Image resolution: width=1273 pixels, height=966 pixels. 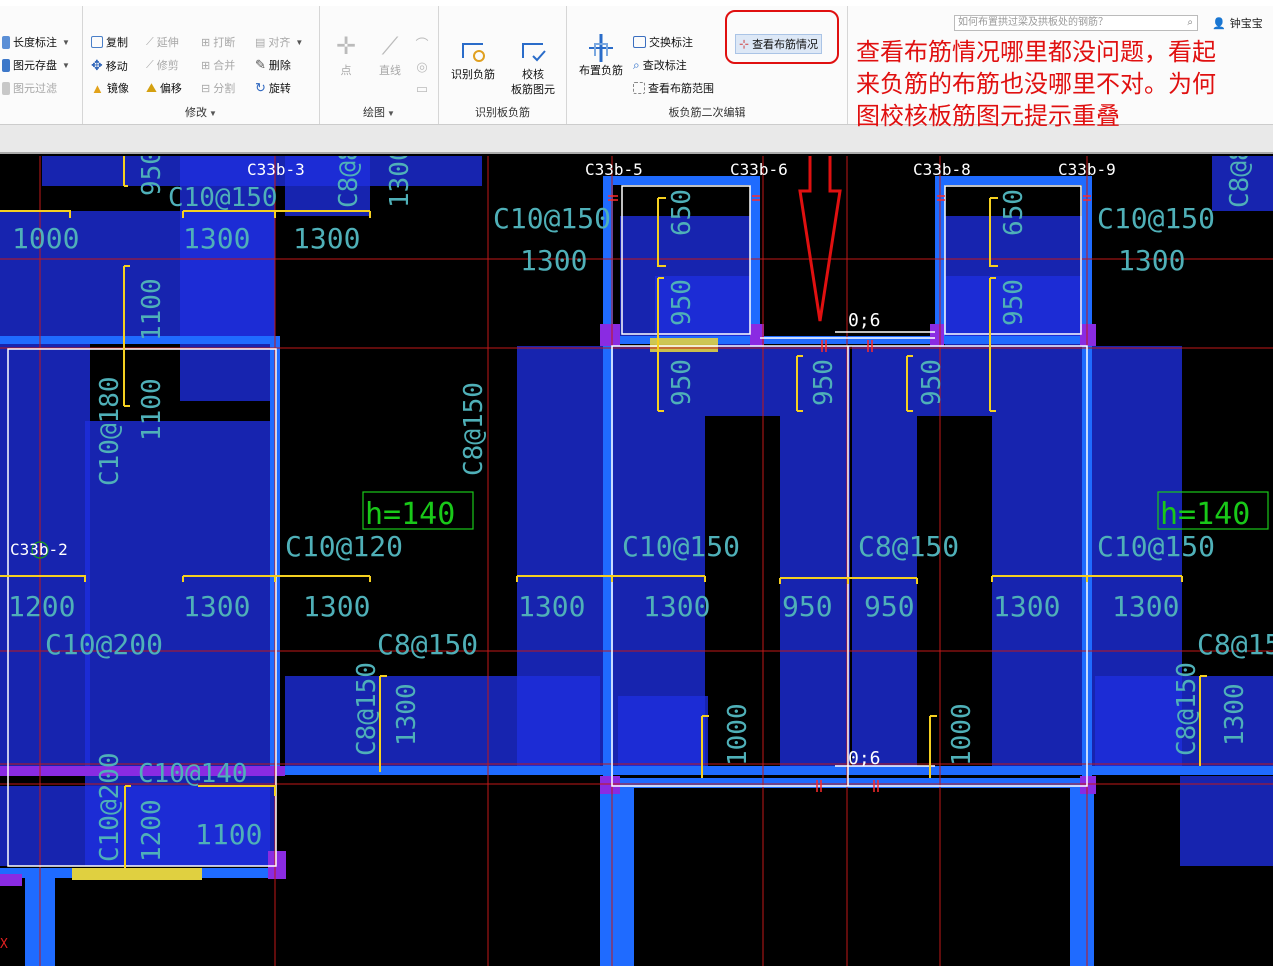 I want to click on dimension-icon, so click(x=6, y=42).